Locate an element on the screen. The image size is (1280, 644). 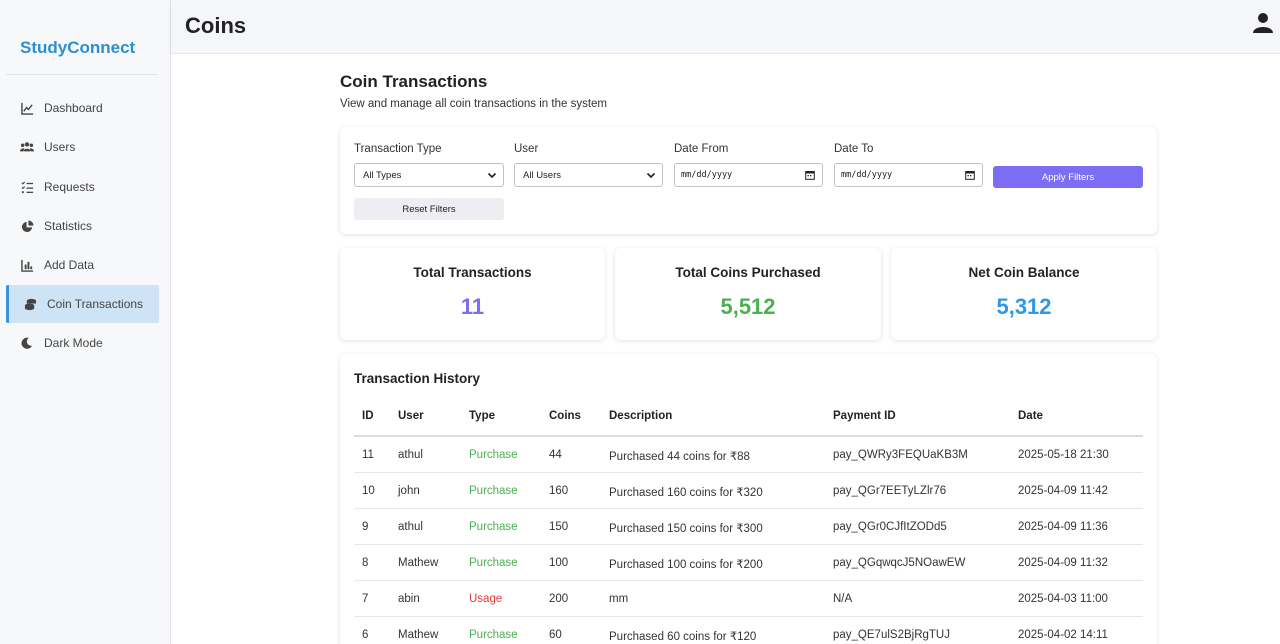
sidebar-item-label: Statistics is located at coordinates (68, 226).